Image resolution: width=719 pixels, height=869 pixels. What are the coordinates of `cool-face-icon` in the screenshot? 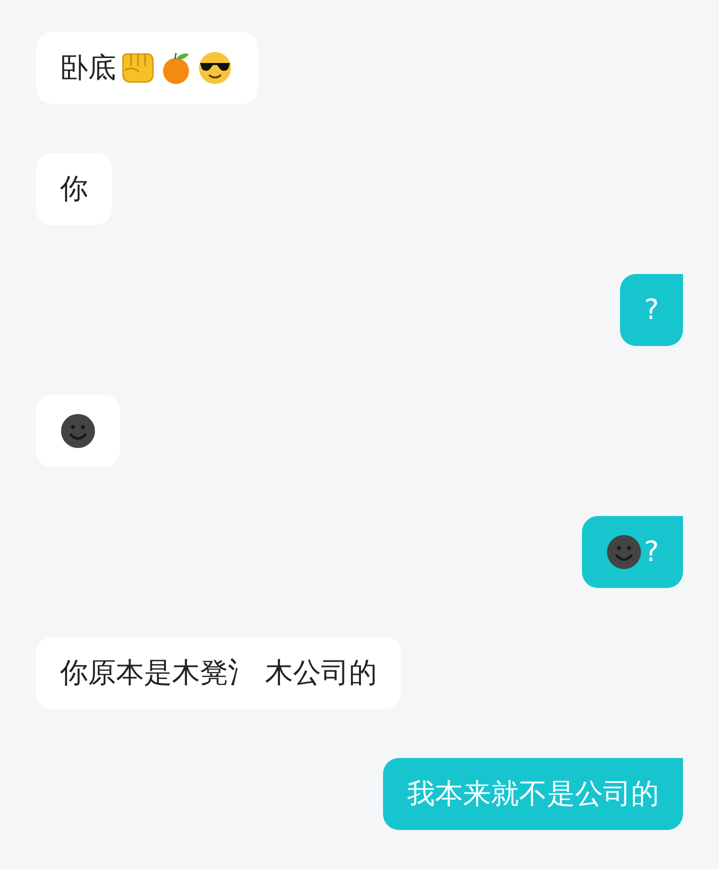 It's located at (215, 68).